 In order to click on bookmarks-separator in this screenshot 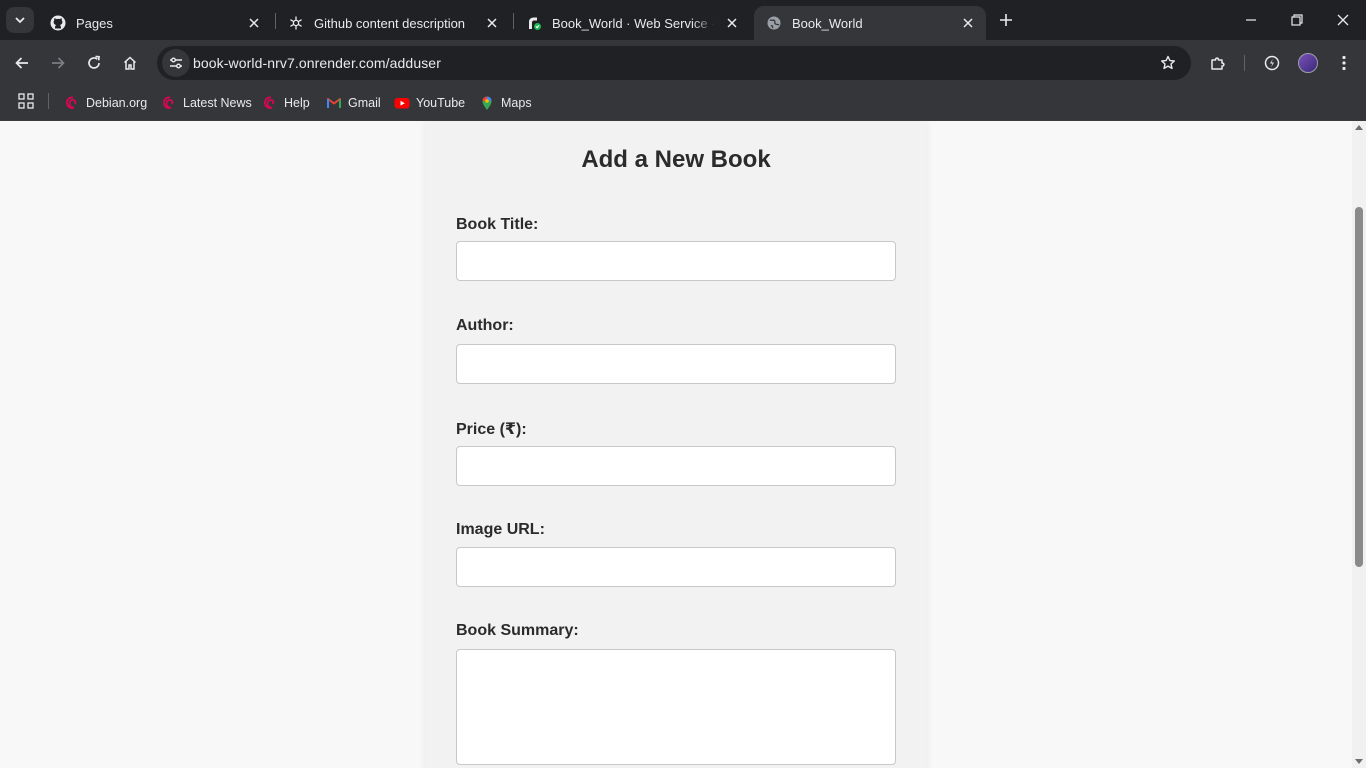, I will do `click(48, 101)`.